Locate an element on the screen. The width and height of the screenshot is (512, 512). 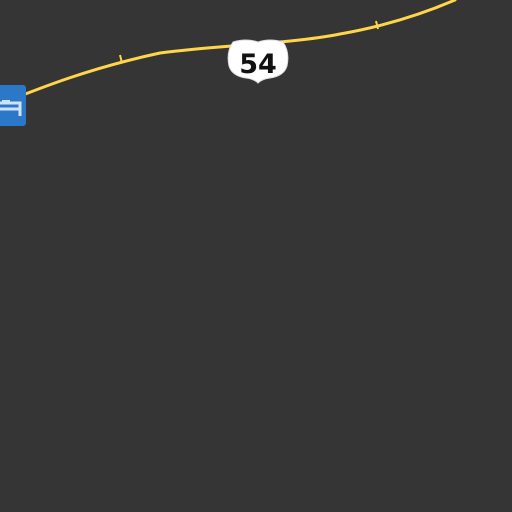
us-highway-shield-icon: 54 is located at coordinates (258, 61).